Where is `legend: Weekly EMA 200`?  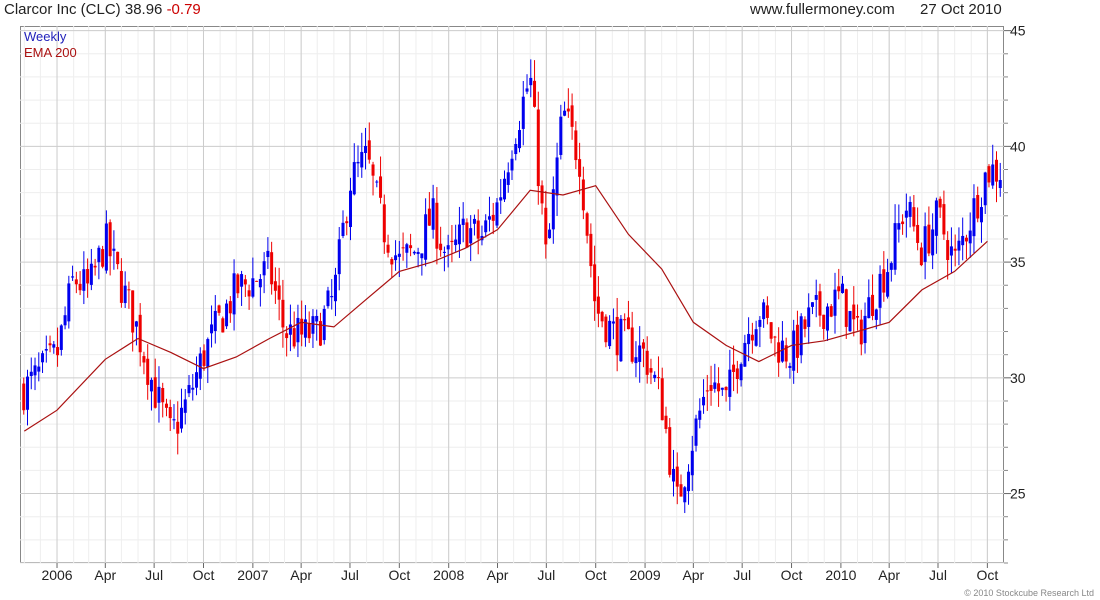
legend: Weekly EMA 200 is located at coordinates (50, 45).